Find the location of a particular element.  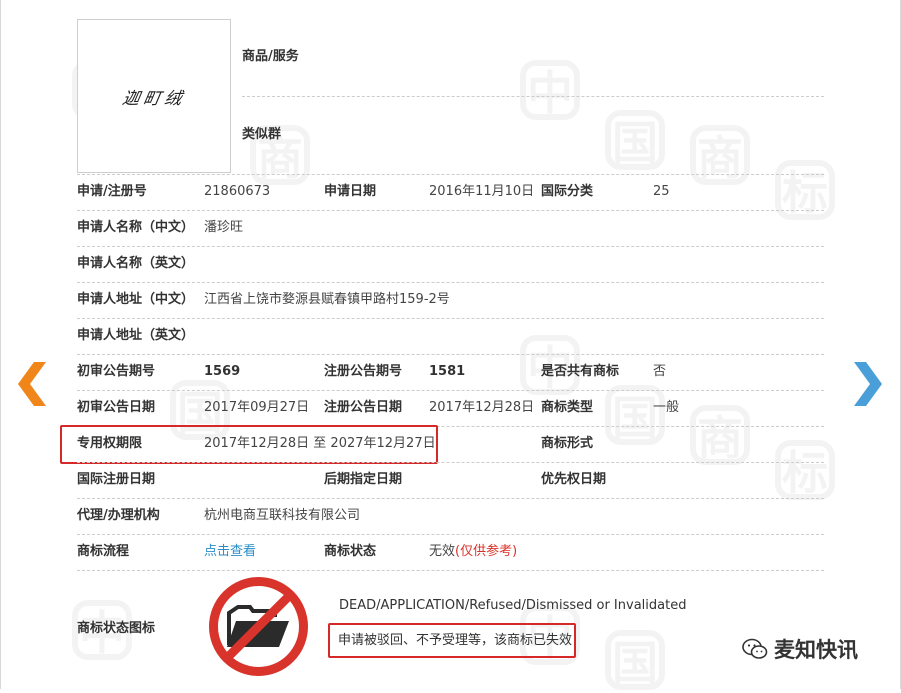

applicant-en-label: 申请人名称（英文） is located at coordinates (136, 263).